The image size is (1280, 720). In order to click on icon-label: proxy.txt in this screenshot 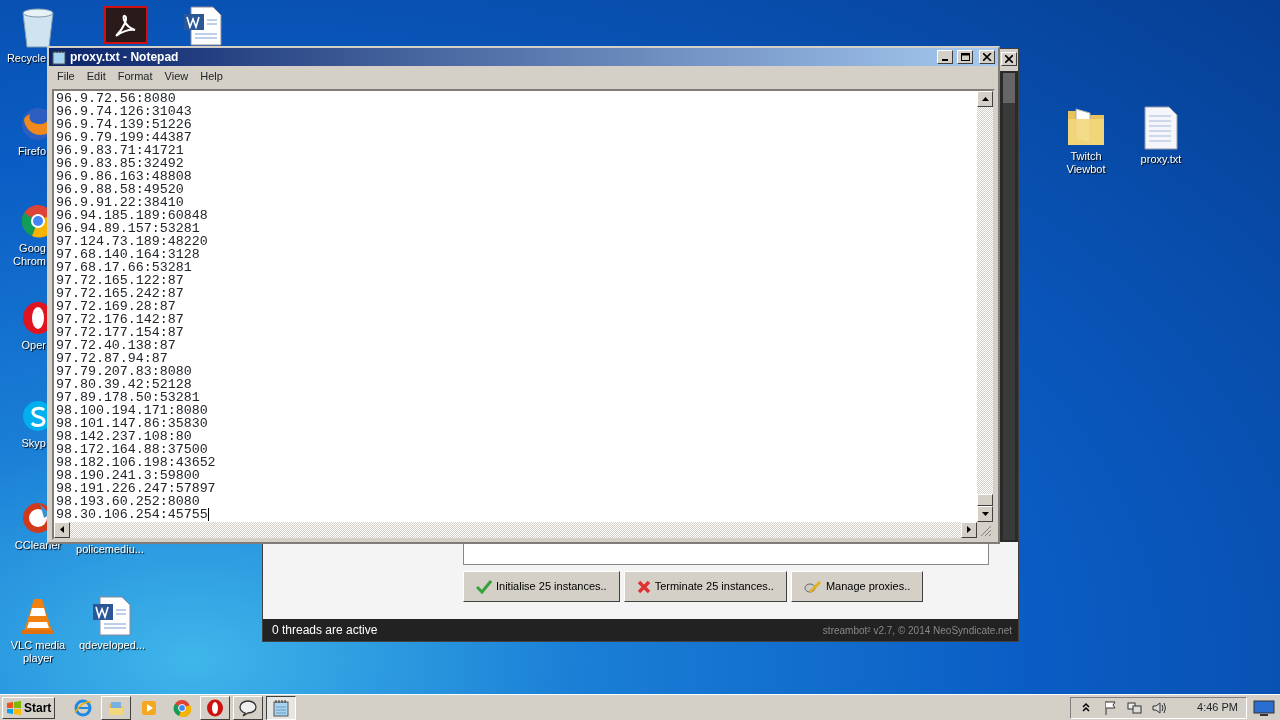, I will do `click(1161, 159)`.